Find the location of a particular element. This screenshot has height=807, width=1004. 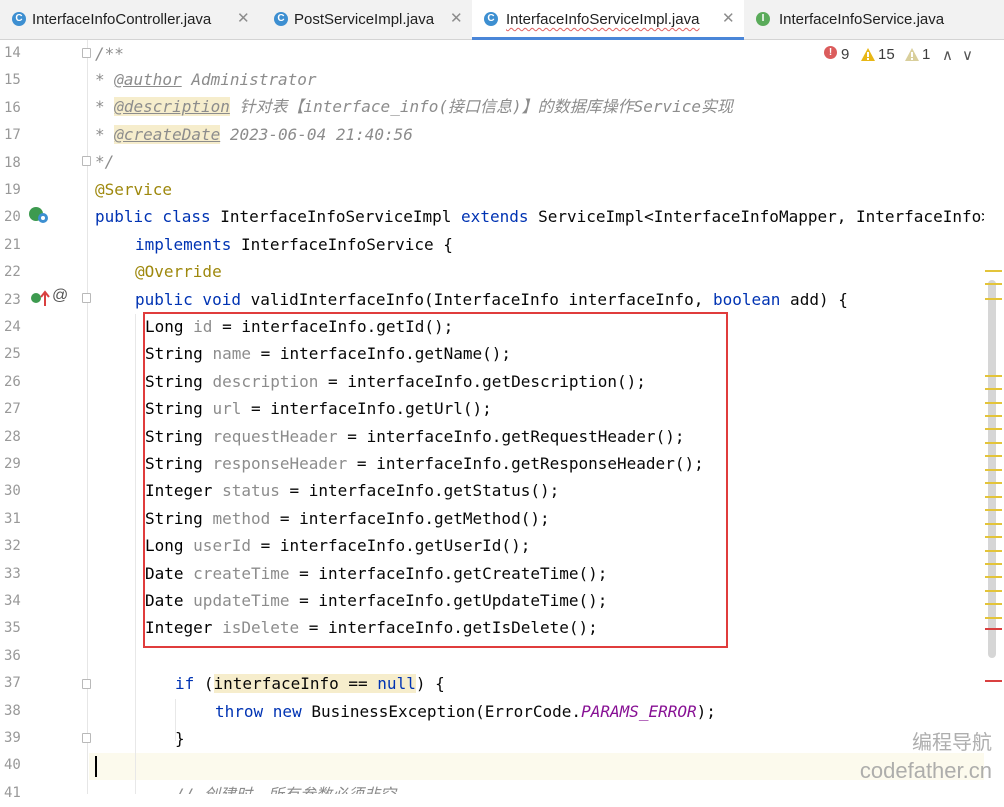

implements-interface-icon is located at coordinates (39, 215).